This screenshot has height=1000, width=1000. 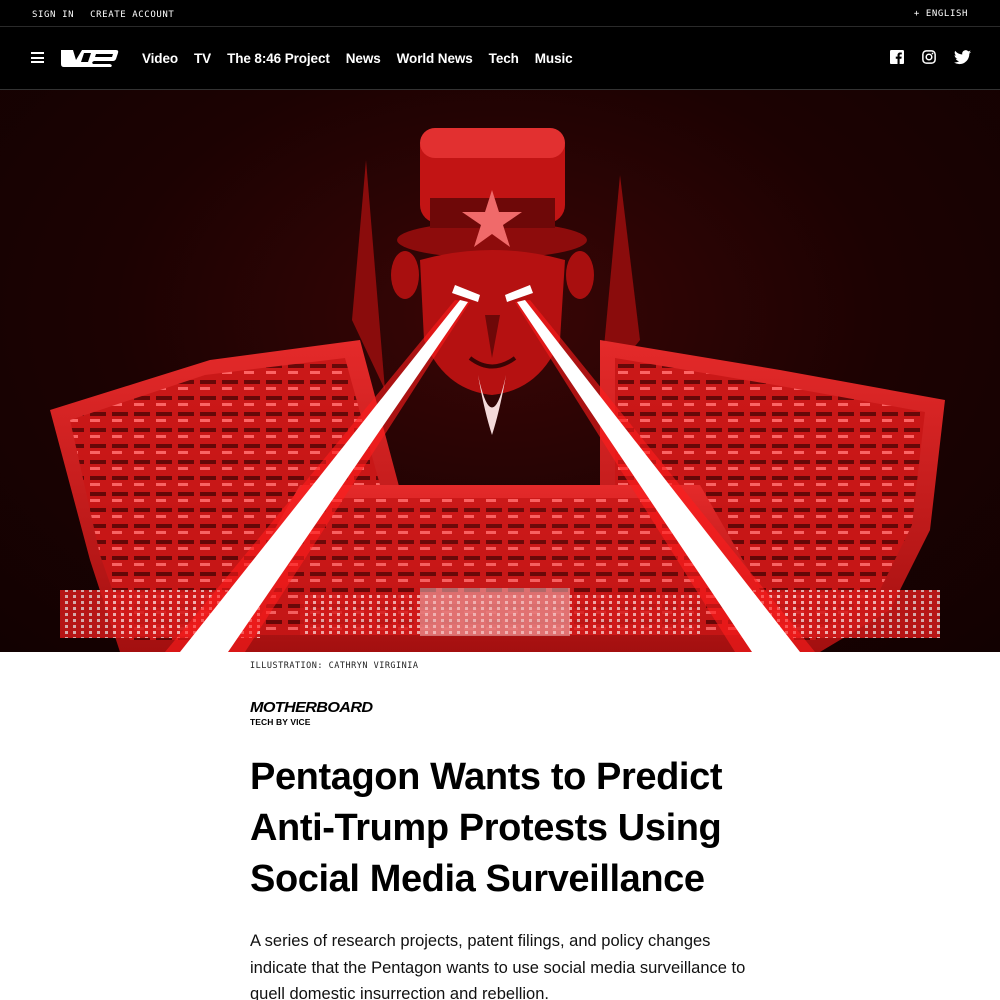 I want to click on motherboard-brand: MOTHERBOARD TECH BY VICE, so click(x=311, y=714).